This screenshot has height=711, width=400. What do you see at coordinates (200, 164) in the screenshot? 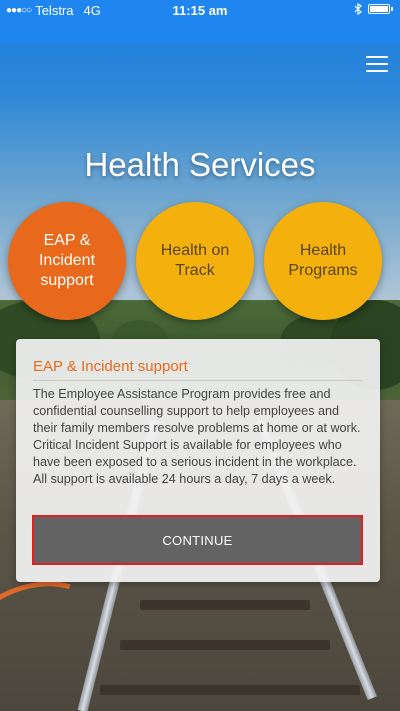
I see `page-title: Health Services` at bounding box center [200, 164].